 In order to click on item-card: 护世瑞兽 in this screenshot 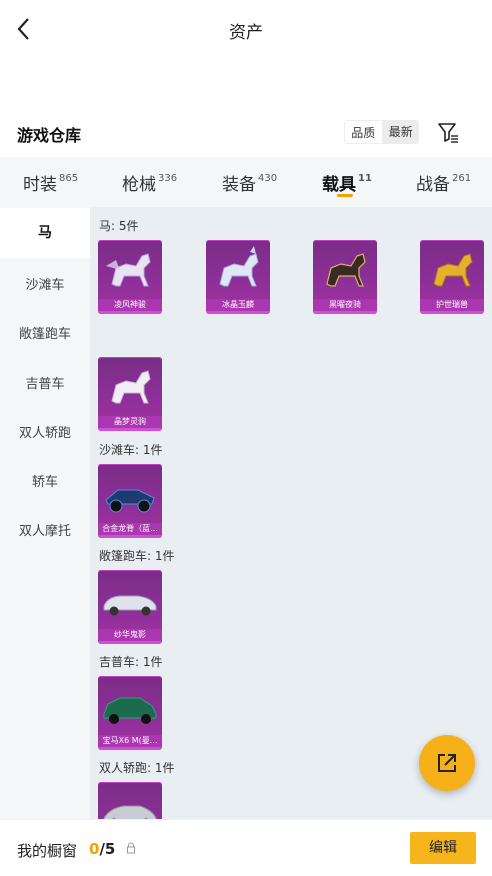, I will do `click(452, 277)`.